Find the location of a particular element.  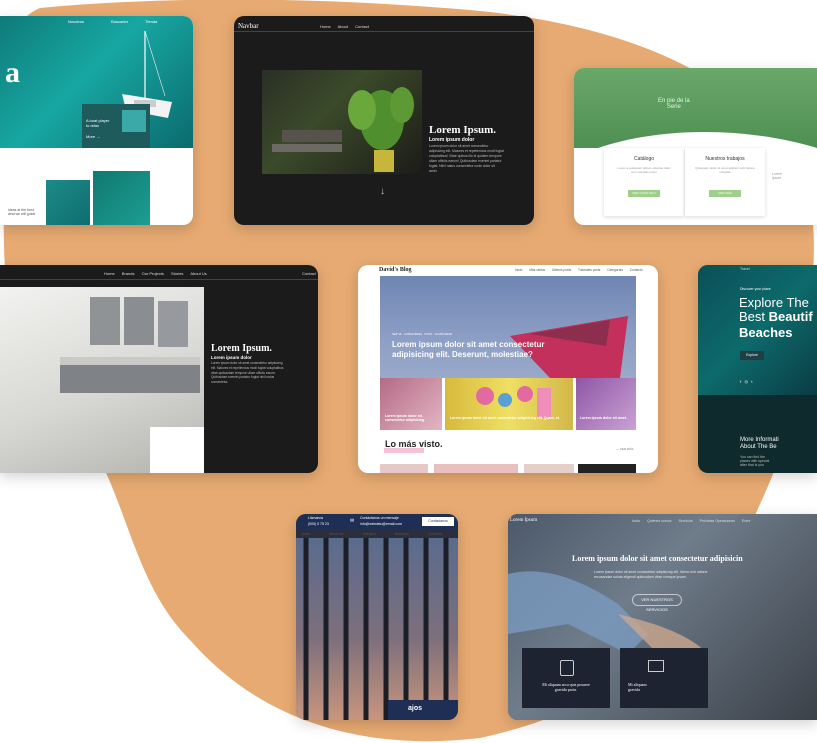

headline-word: Best is located at coordinates (754, 316).